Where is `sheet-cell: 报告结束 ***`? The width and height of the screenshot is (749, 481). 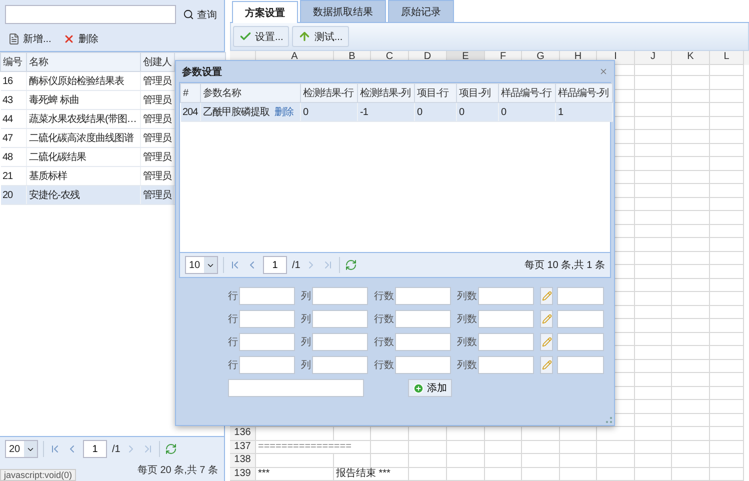
sheet-cell: 报告结束 *** is located at coordinates (371, 474).